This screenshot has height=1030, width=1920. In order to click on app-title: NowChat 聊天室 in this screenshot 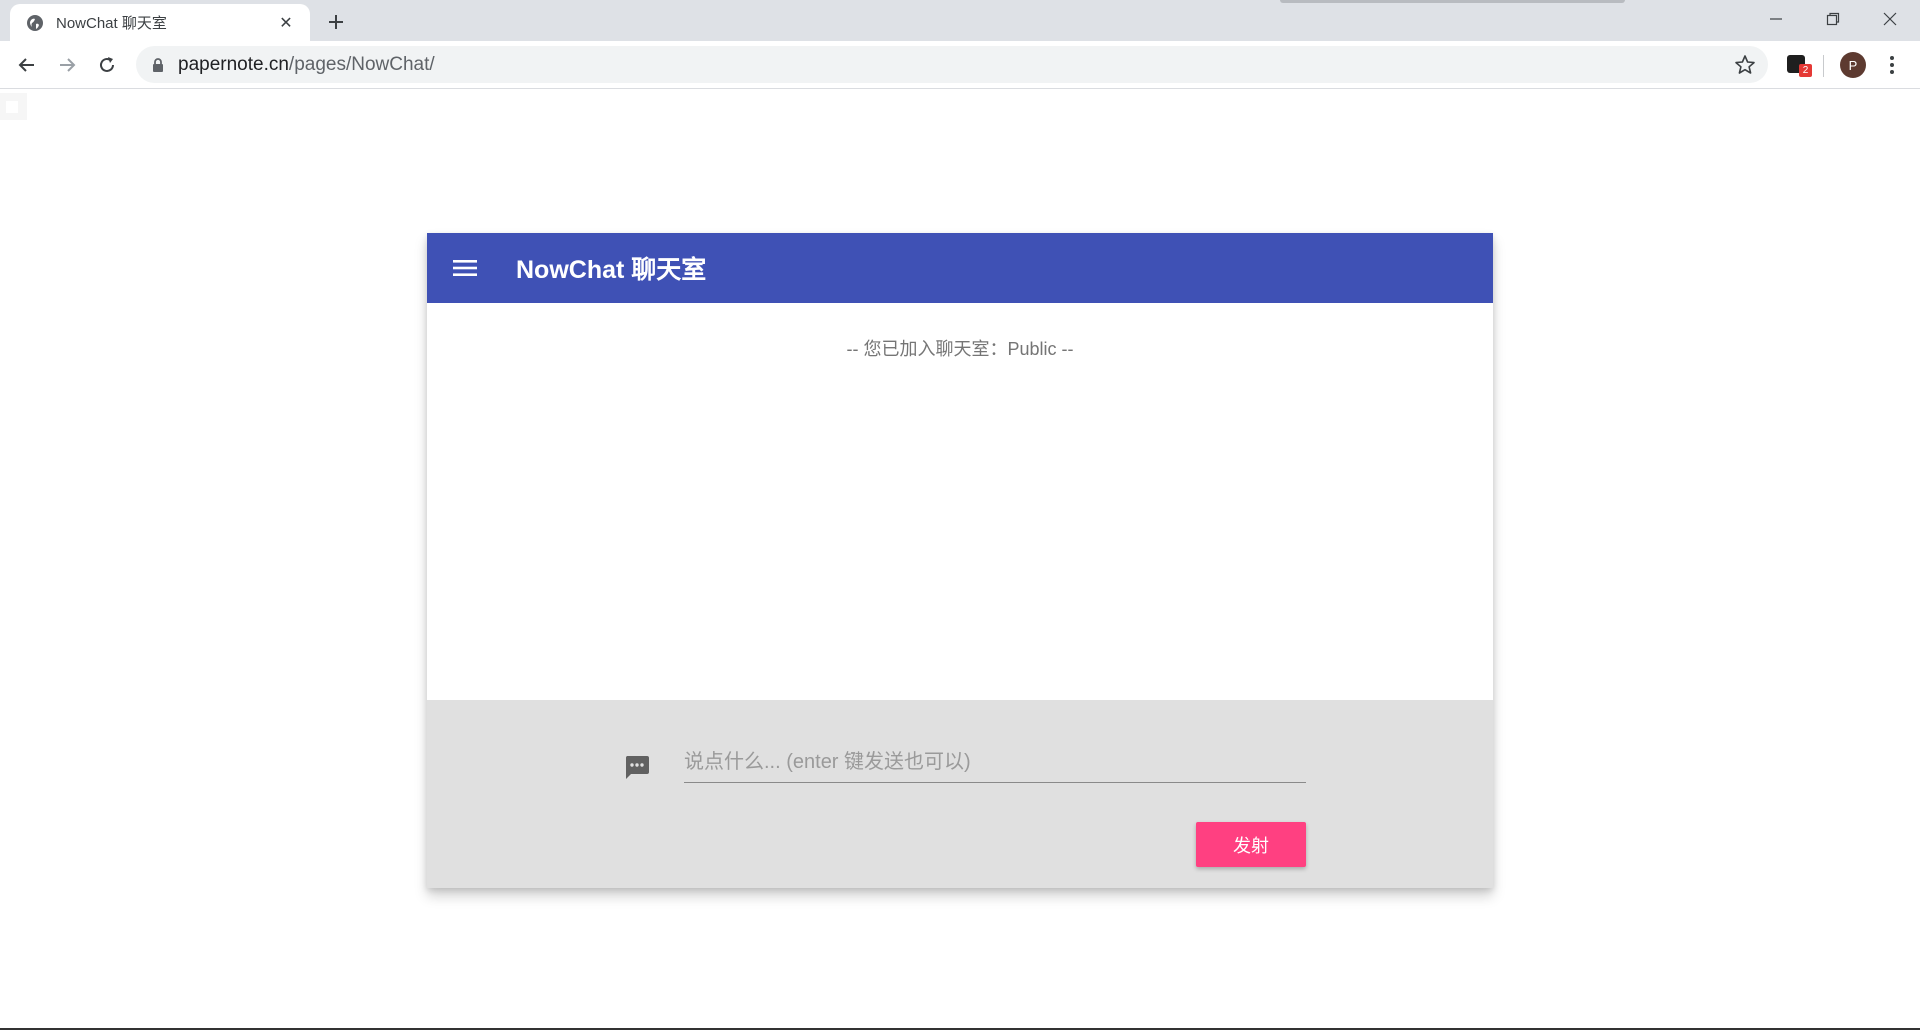, I will do `click(611, 270)`.